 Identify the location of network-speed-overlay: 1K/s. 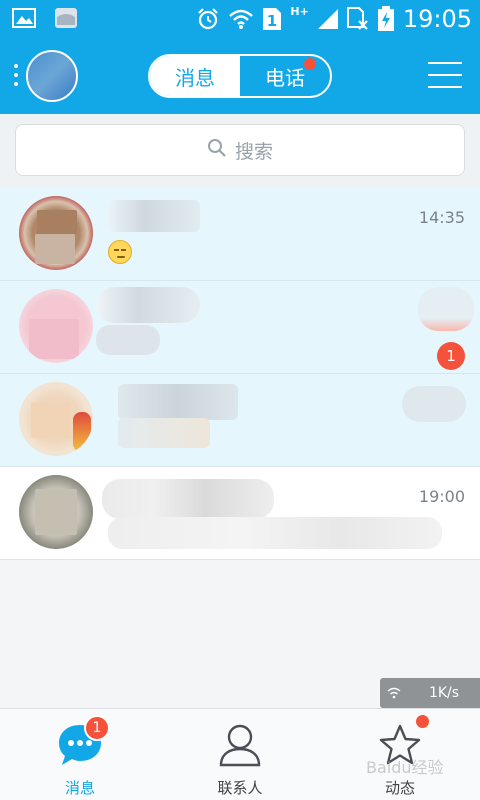
(430, 693).